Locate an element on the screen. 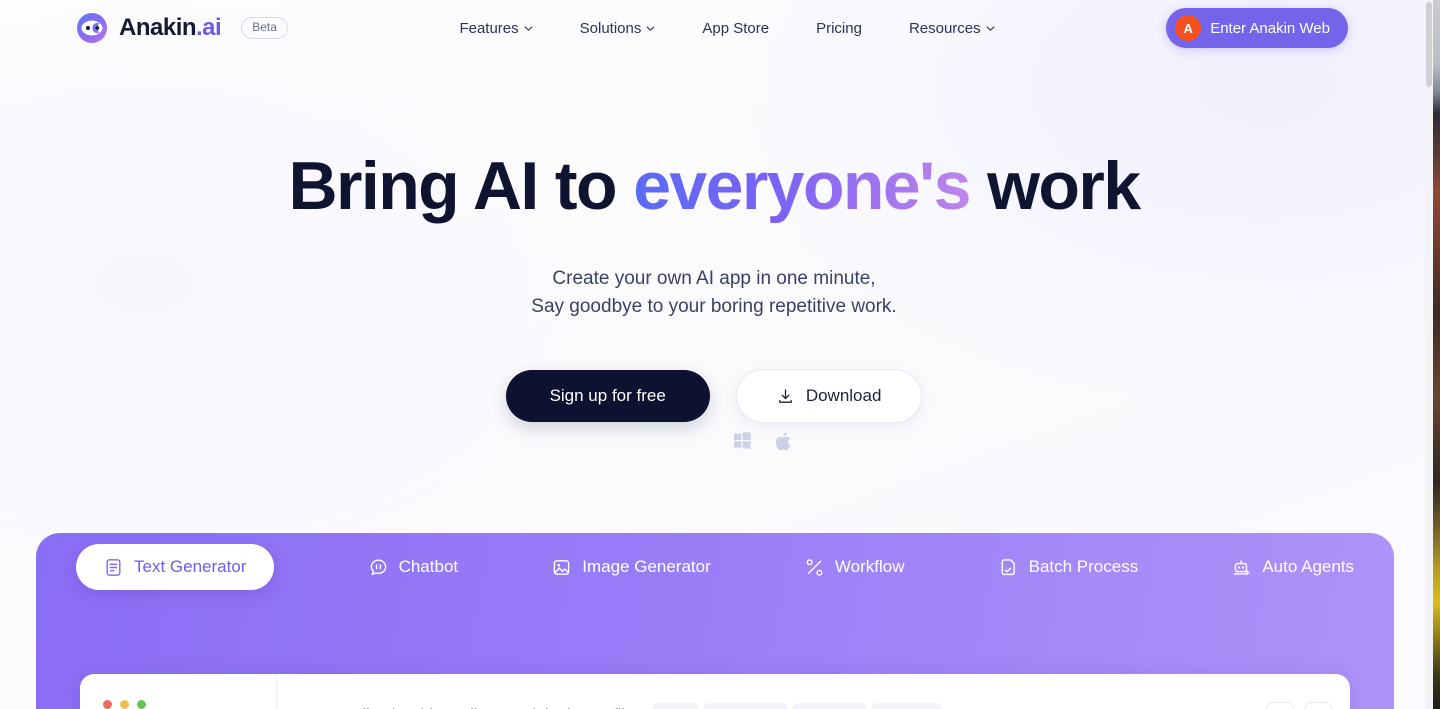 This screenshot has height=709, width=1440. tab-auto-agents: Auto Agents is located at coordinates (1293, 567).